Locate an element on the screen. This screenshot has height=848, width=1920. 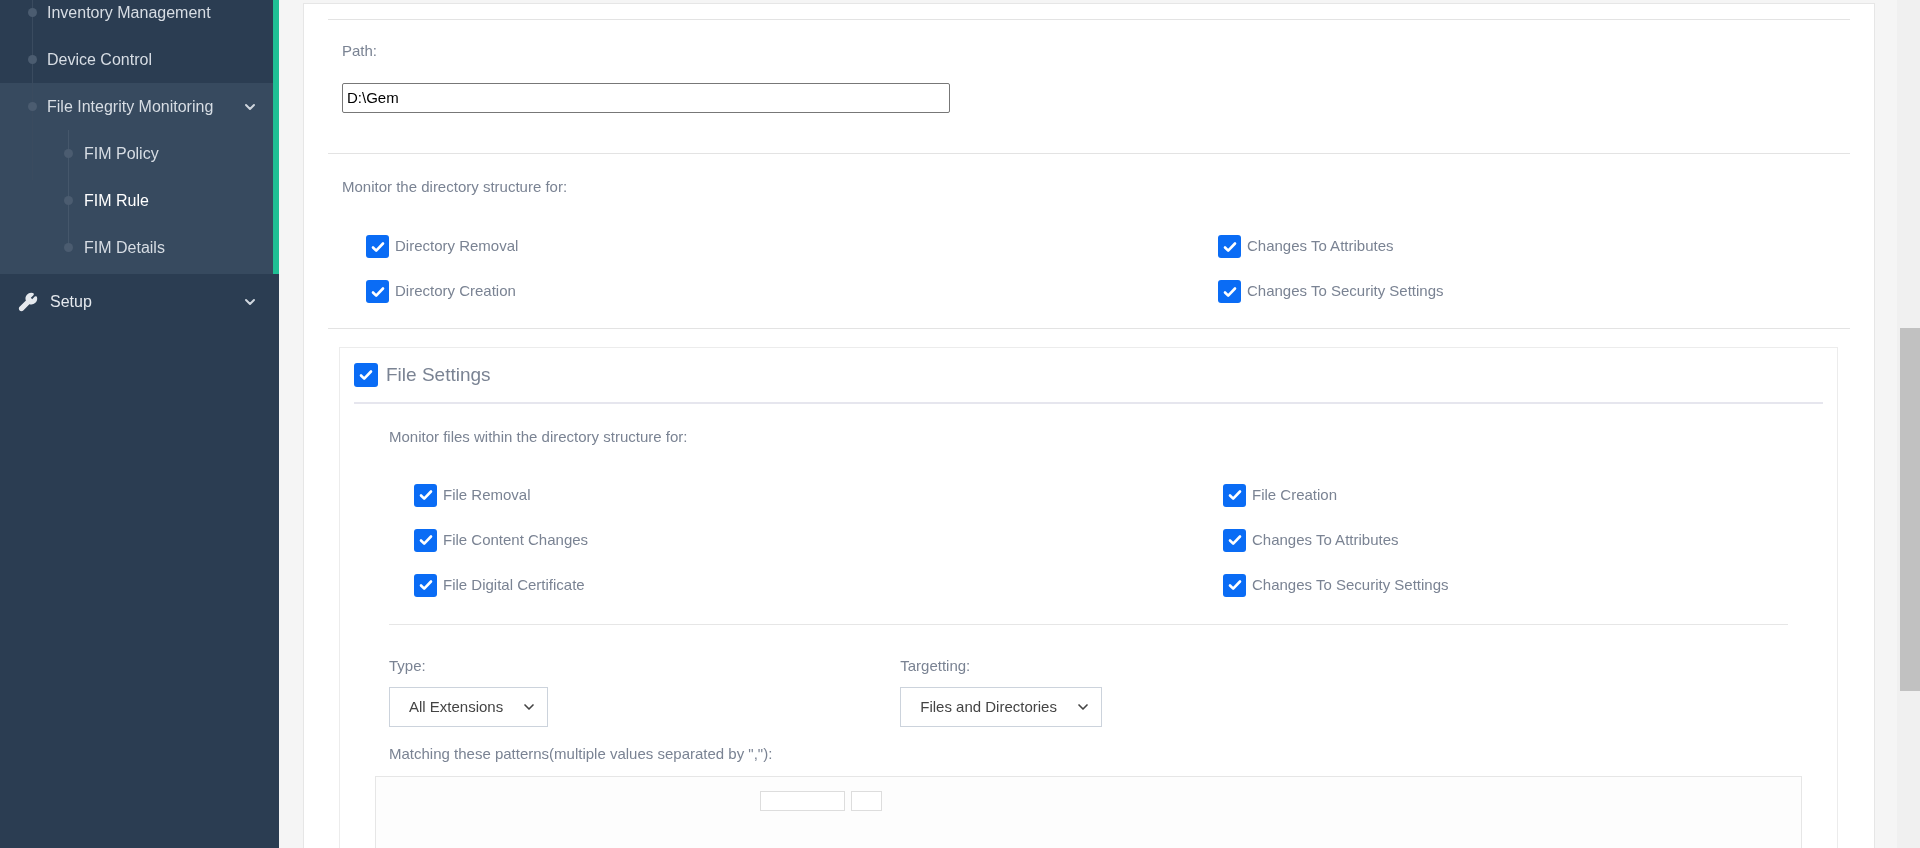
nav-item: FIM Details is located at coordinates (124, 247).